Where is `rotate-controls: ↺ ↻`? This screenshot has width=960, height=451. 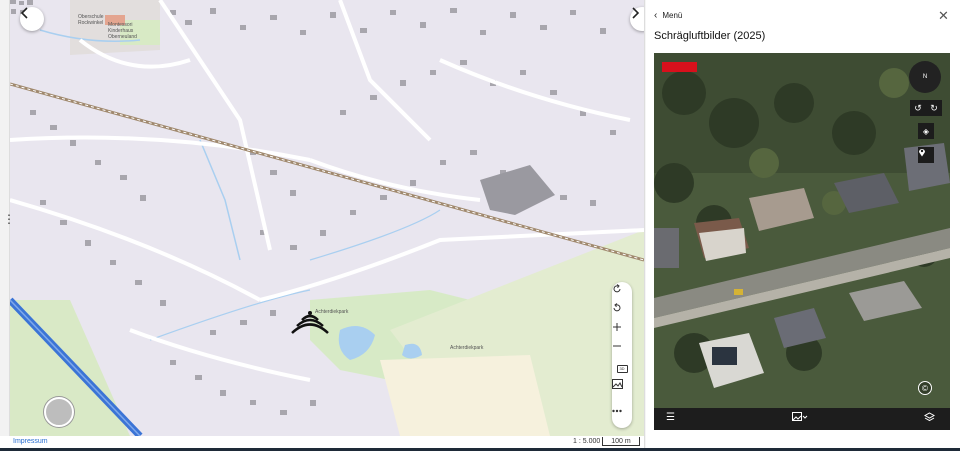 rotate-controls: ↺ ↻ is located at coordinates (926, 108).